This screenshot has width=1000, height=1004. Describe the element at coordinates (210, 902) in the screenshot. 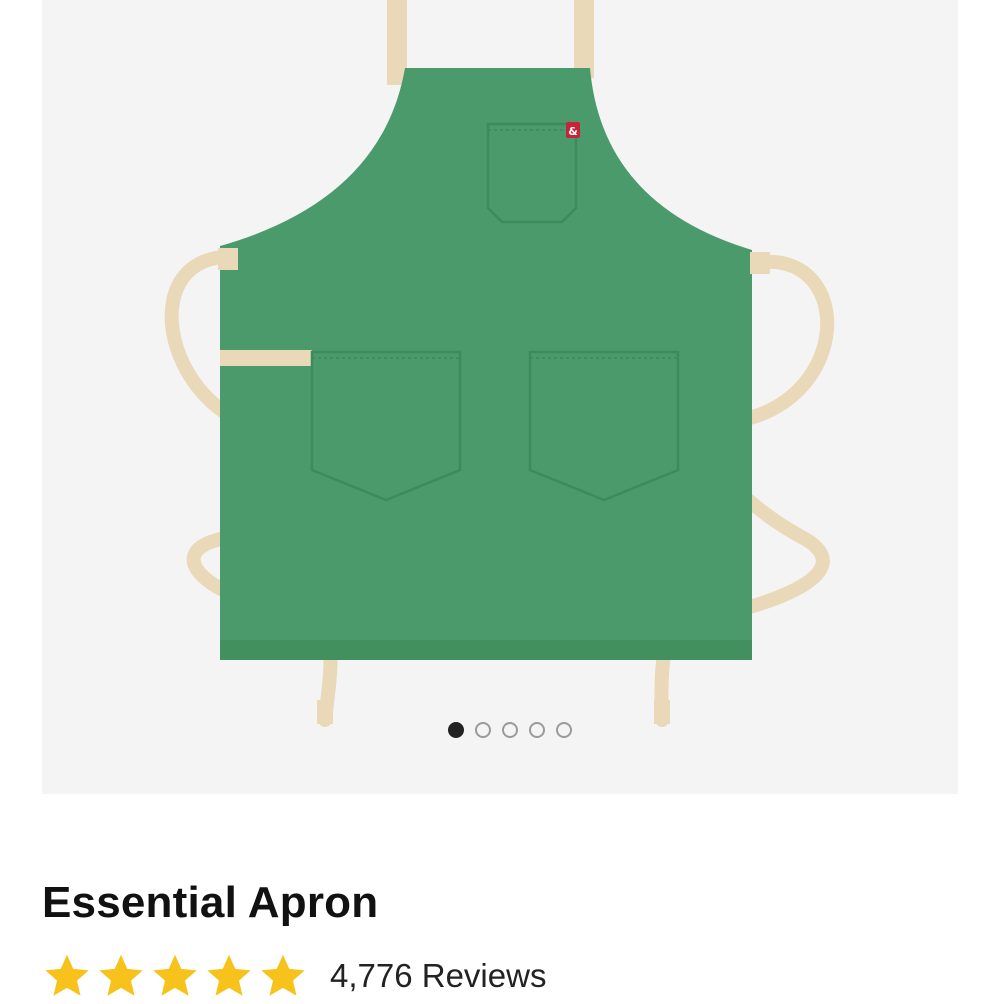

I see `product-title: Essential Apron` at that location.